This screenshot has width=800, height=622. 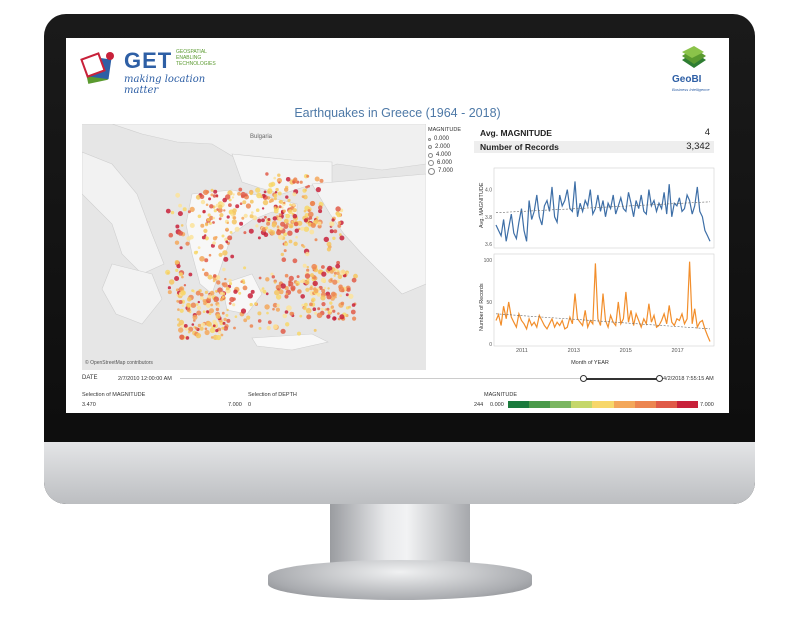 I want to click on date-end-value: 4/2/2018 7:55:15 AM, so click(x=688, y=379).